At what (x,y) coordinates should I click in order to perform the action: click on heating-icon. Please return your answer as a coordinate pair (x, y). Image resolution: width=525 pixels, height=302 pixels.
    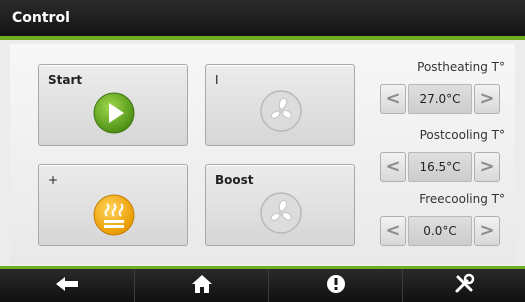
    Looking at the image, I should click on (114, 217).